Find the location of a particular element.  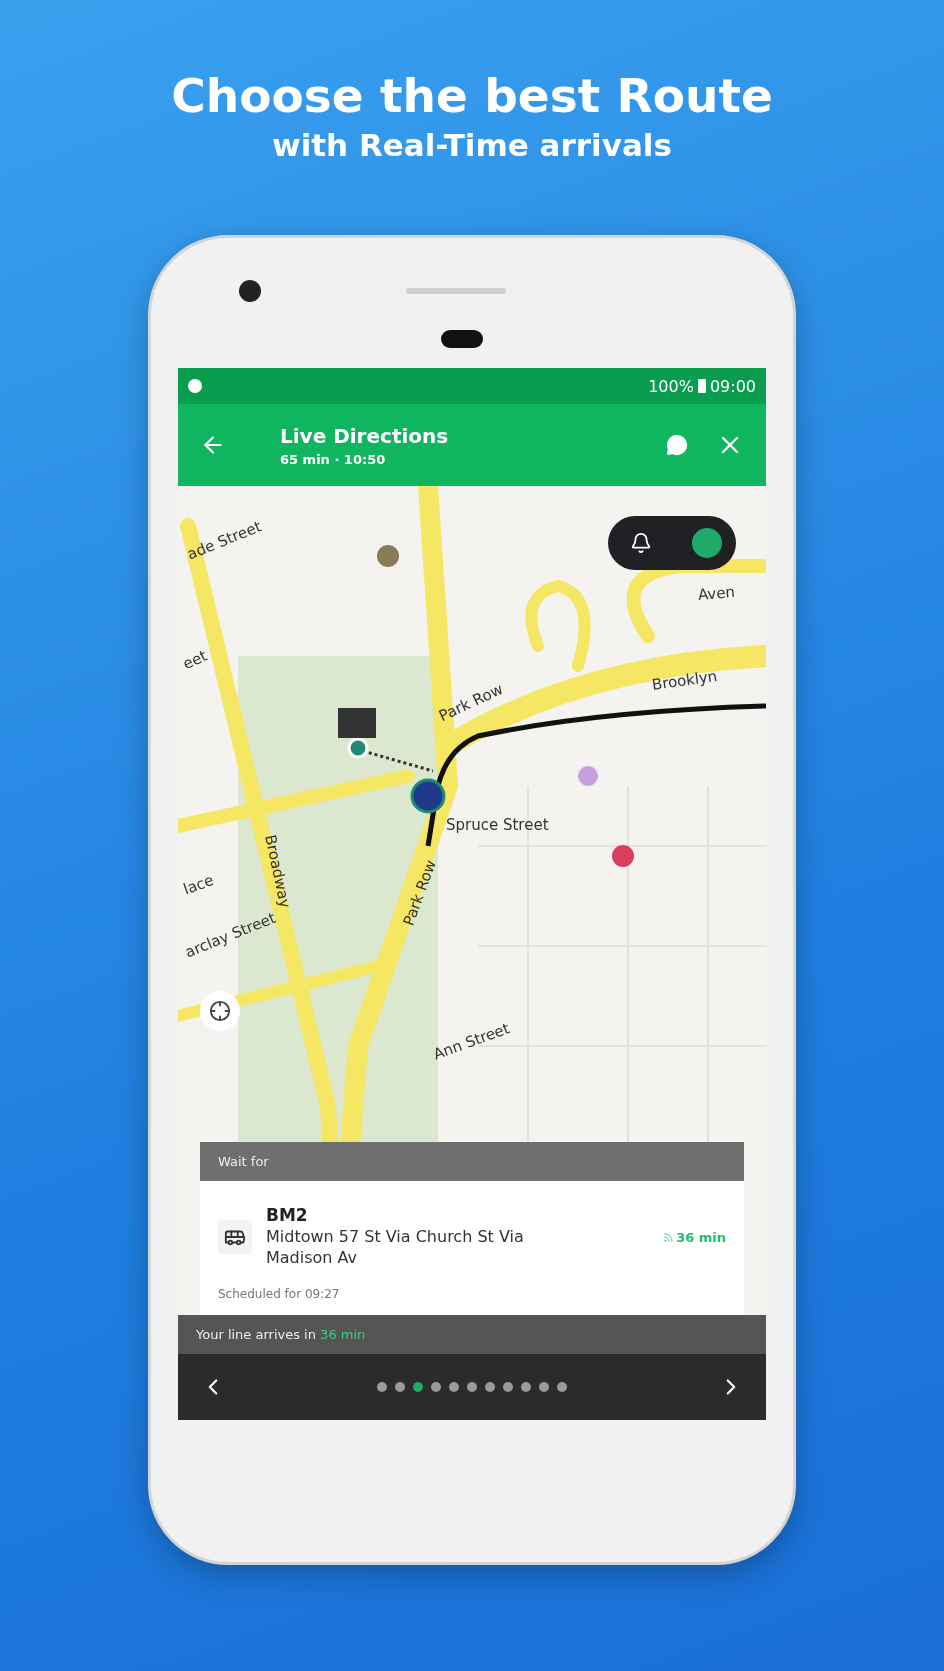

toggle-knob is located at coordinates (707, 543).